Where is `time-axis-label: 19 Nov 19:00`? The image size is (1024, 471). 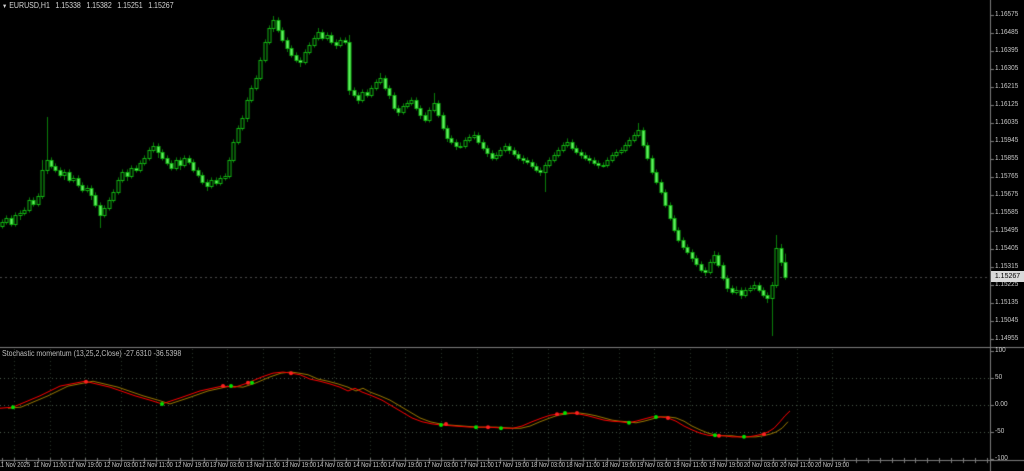
time-axis-label: 19 Nov 19:00 is located at coordinates (725, 465).